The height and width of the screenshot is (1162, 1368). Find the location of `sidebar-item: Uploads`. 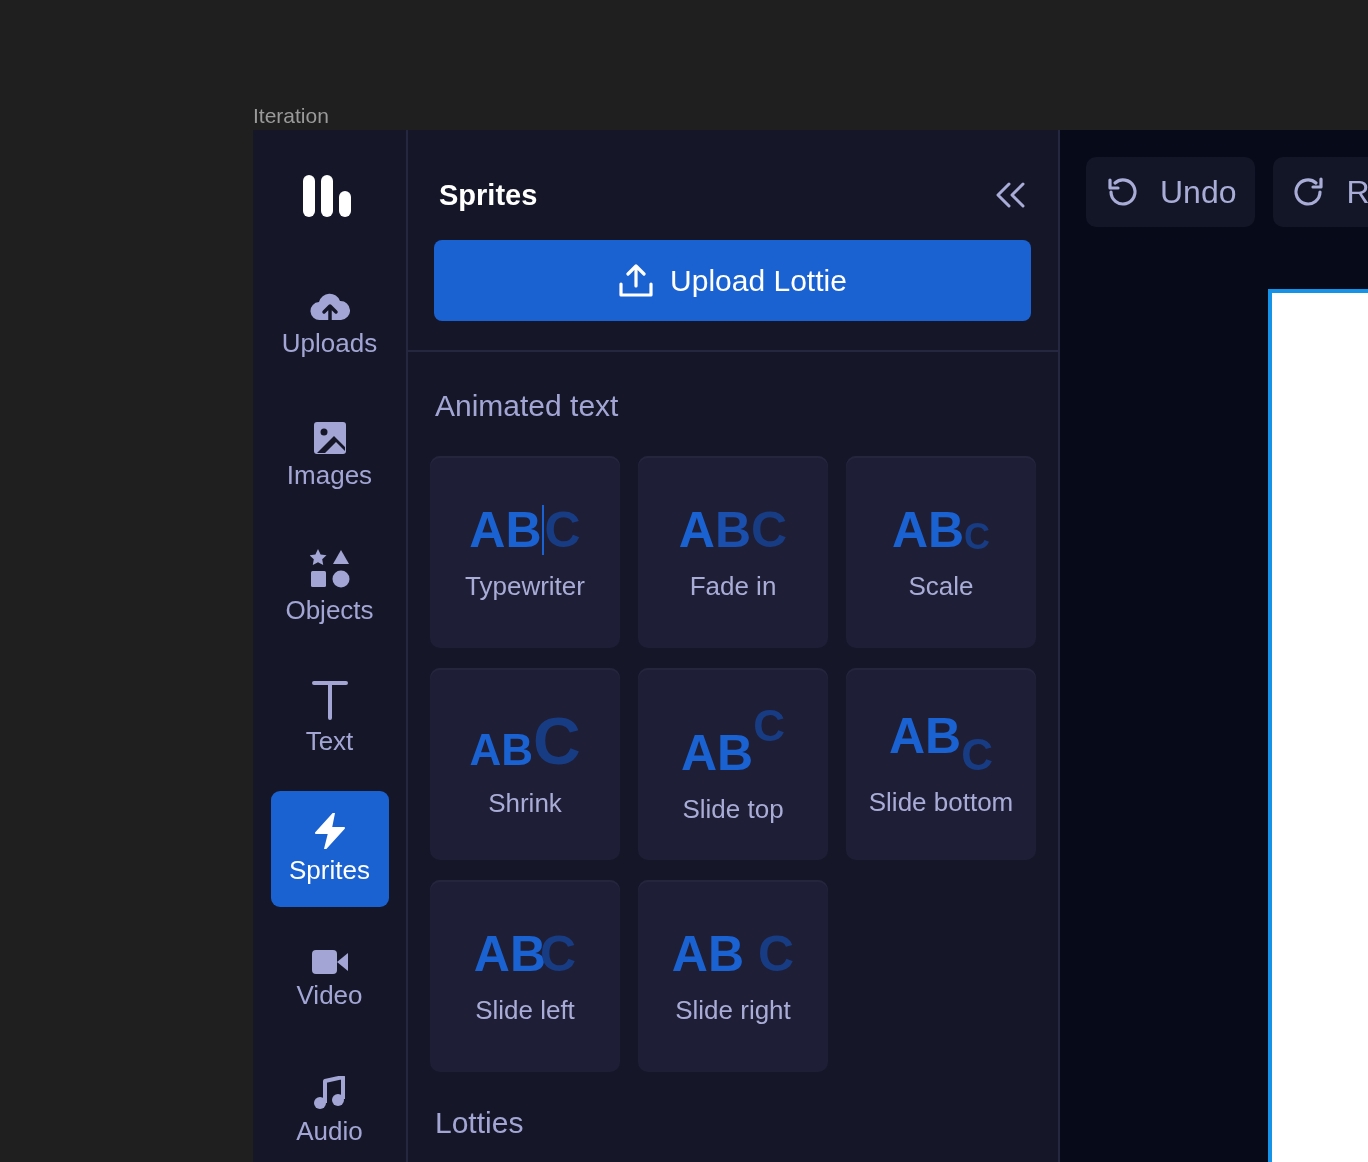

sidebar-item: Uploads is located at coordinates (329, 325).